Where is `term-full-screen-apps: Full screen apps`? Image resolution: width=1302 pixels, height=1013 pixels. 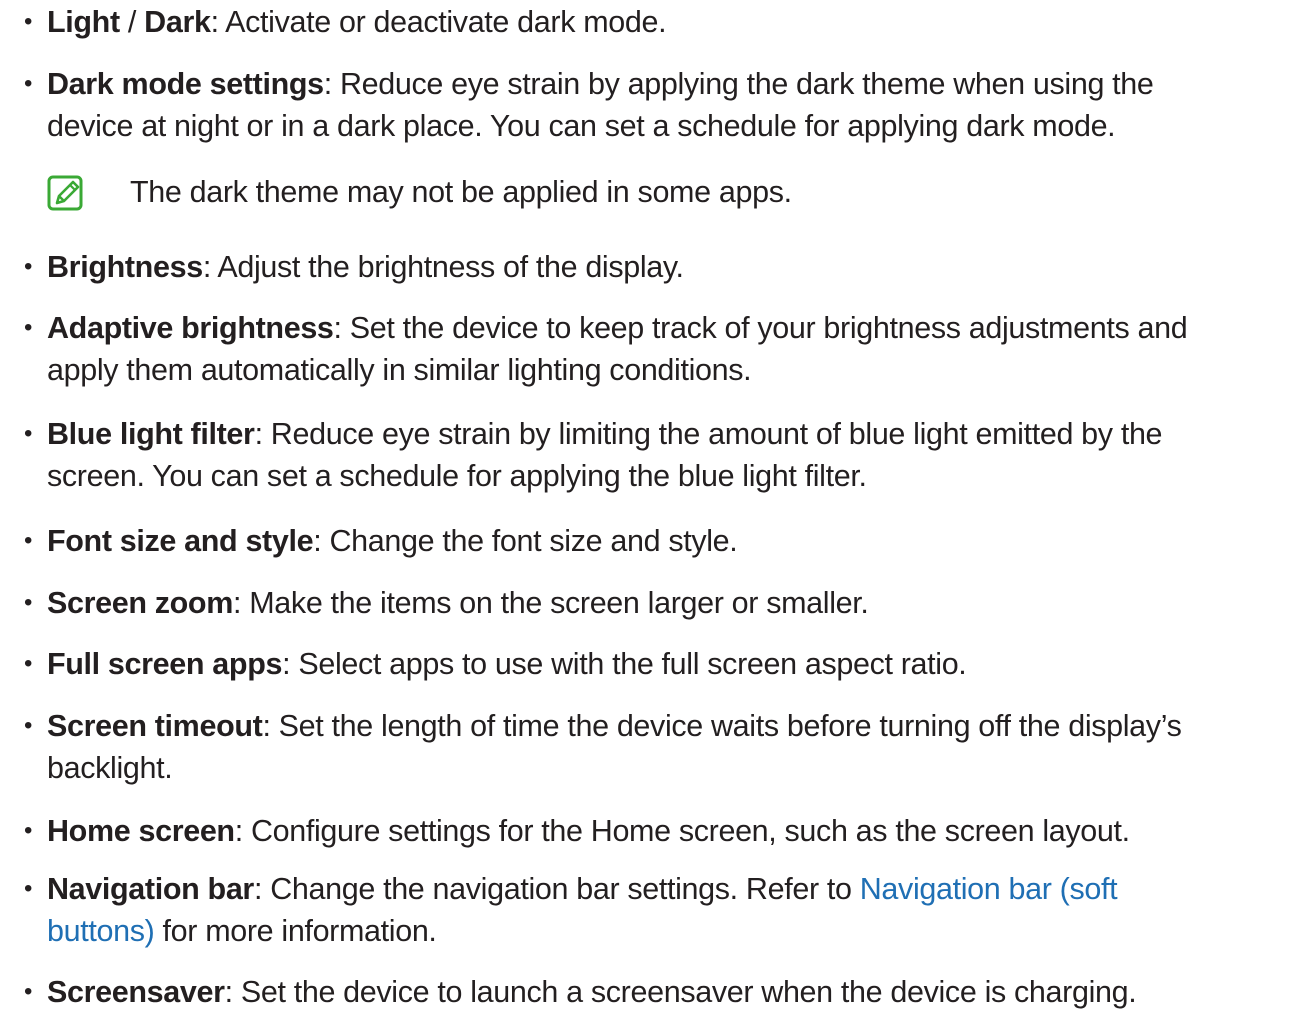 term-full-screen-apps: Full screen apps is located at coordinates (165, 664).